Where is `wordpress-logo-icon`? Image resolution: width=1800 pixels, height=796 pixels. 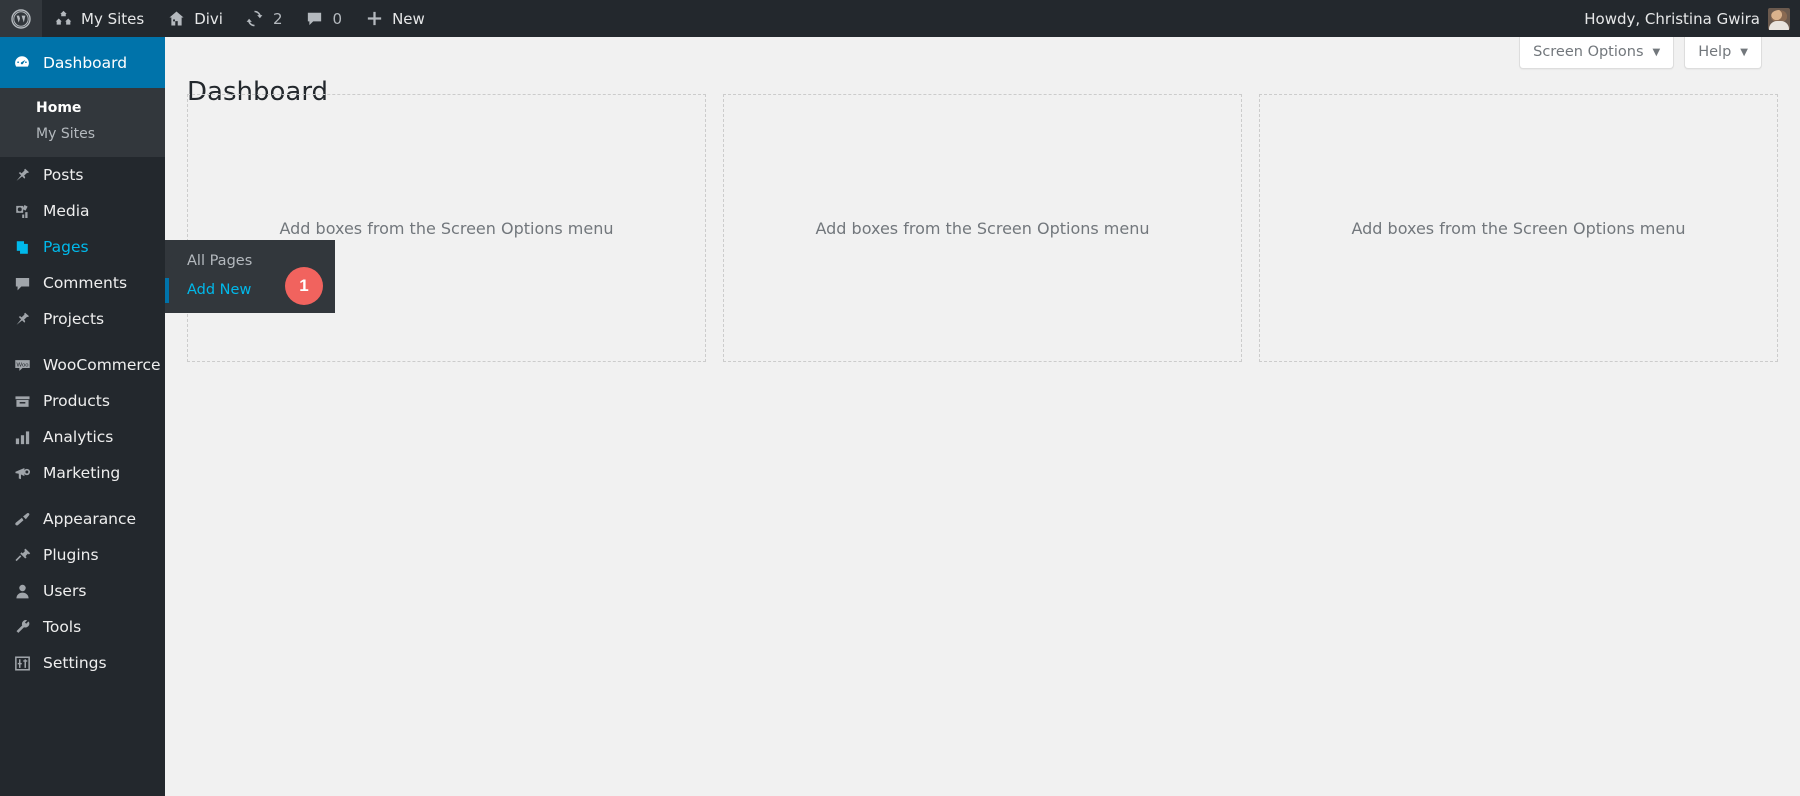
wordpress-logo-icon is located at coordinates (21, 18).